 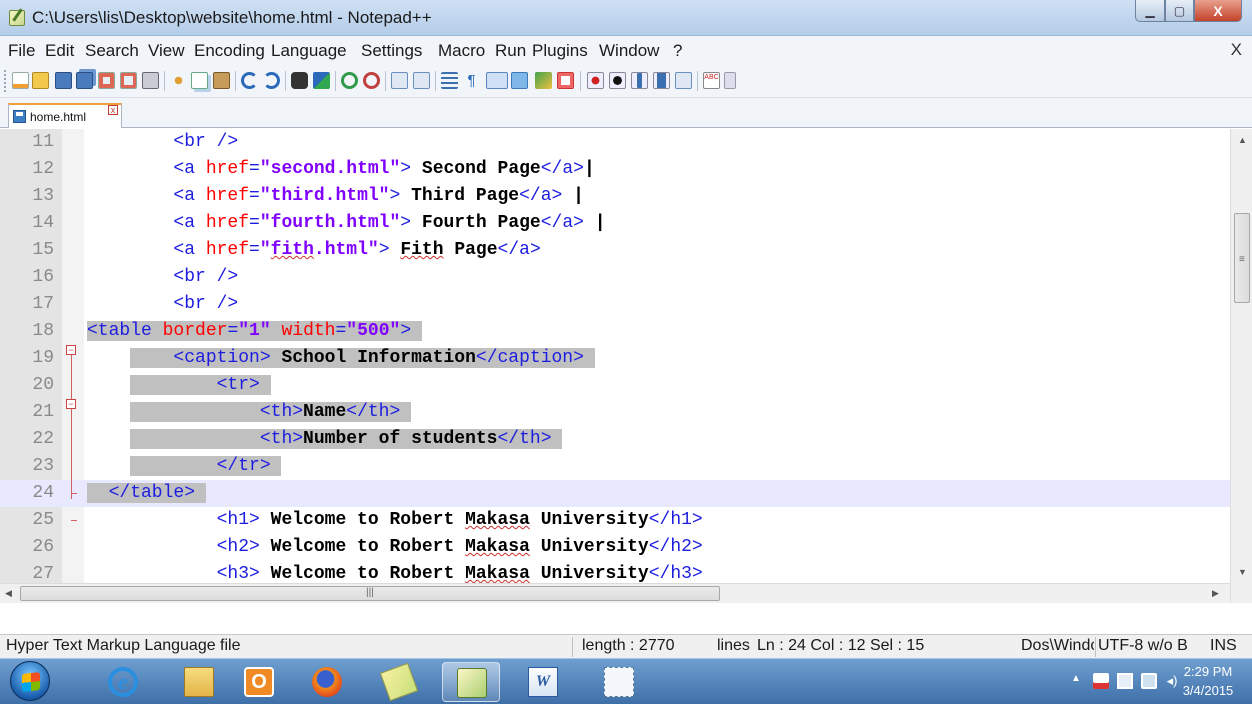 What do you see at coordinates (150, 80) in the screenshot?
I see `print-icon` at bounding box center [150, 80].